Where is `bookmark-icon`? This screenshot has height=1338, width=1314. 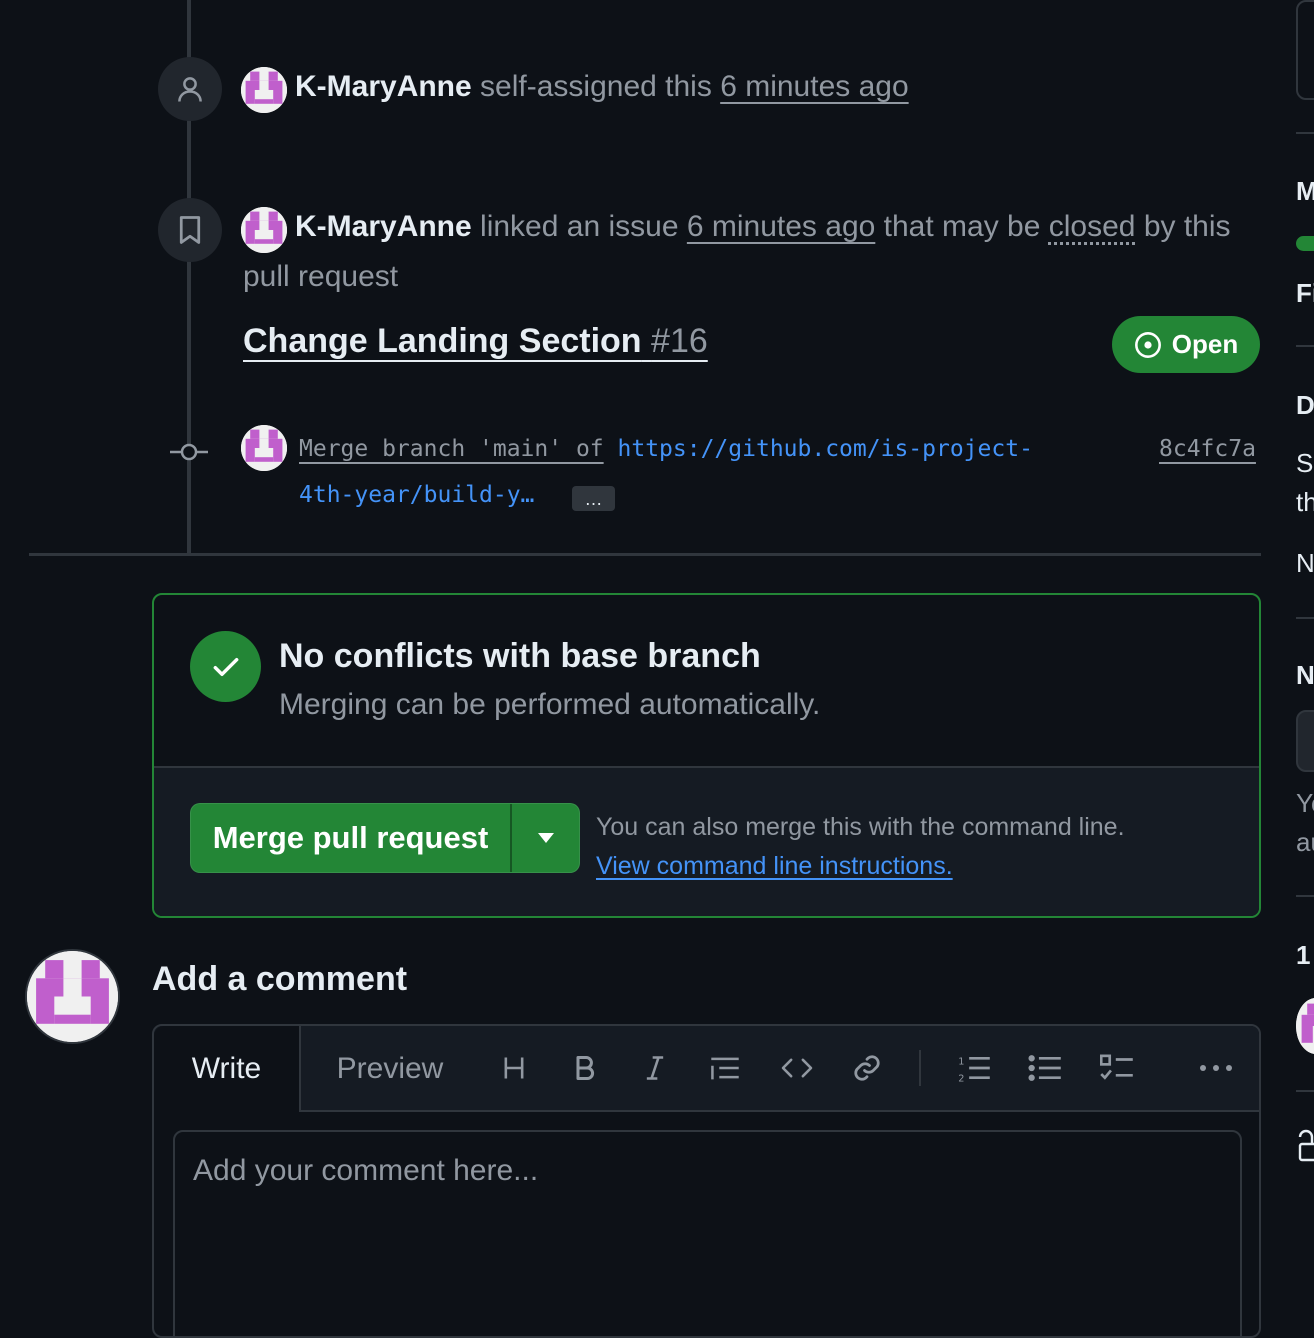 bookmark-icon is located at coordinates (190, 230).